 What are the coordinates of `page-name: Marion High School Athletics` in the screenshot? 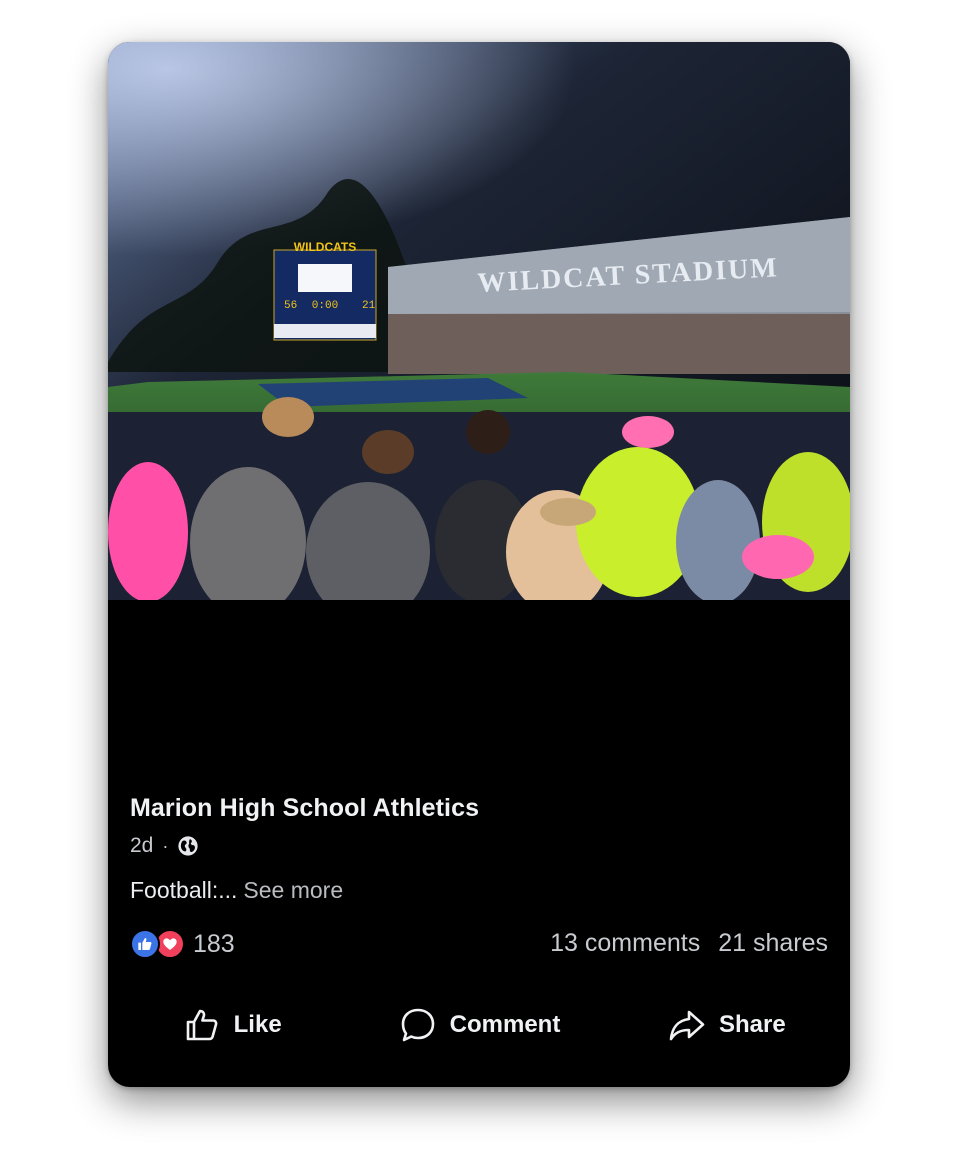 It's located at (304, 808).